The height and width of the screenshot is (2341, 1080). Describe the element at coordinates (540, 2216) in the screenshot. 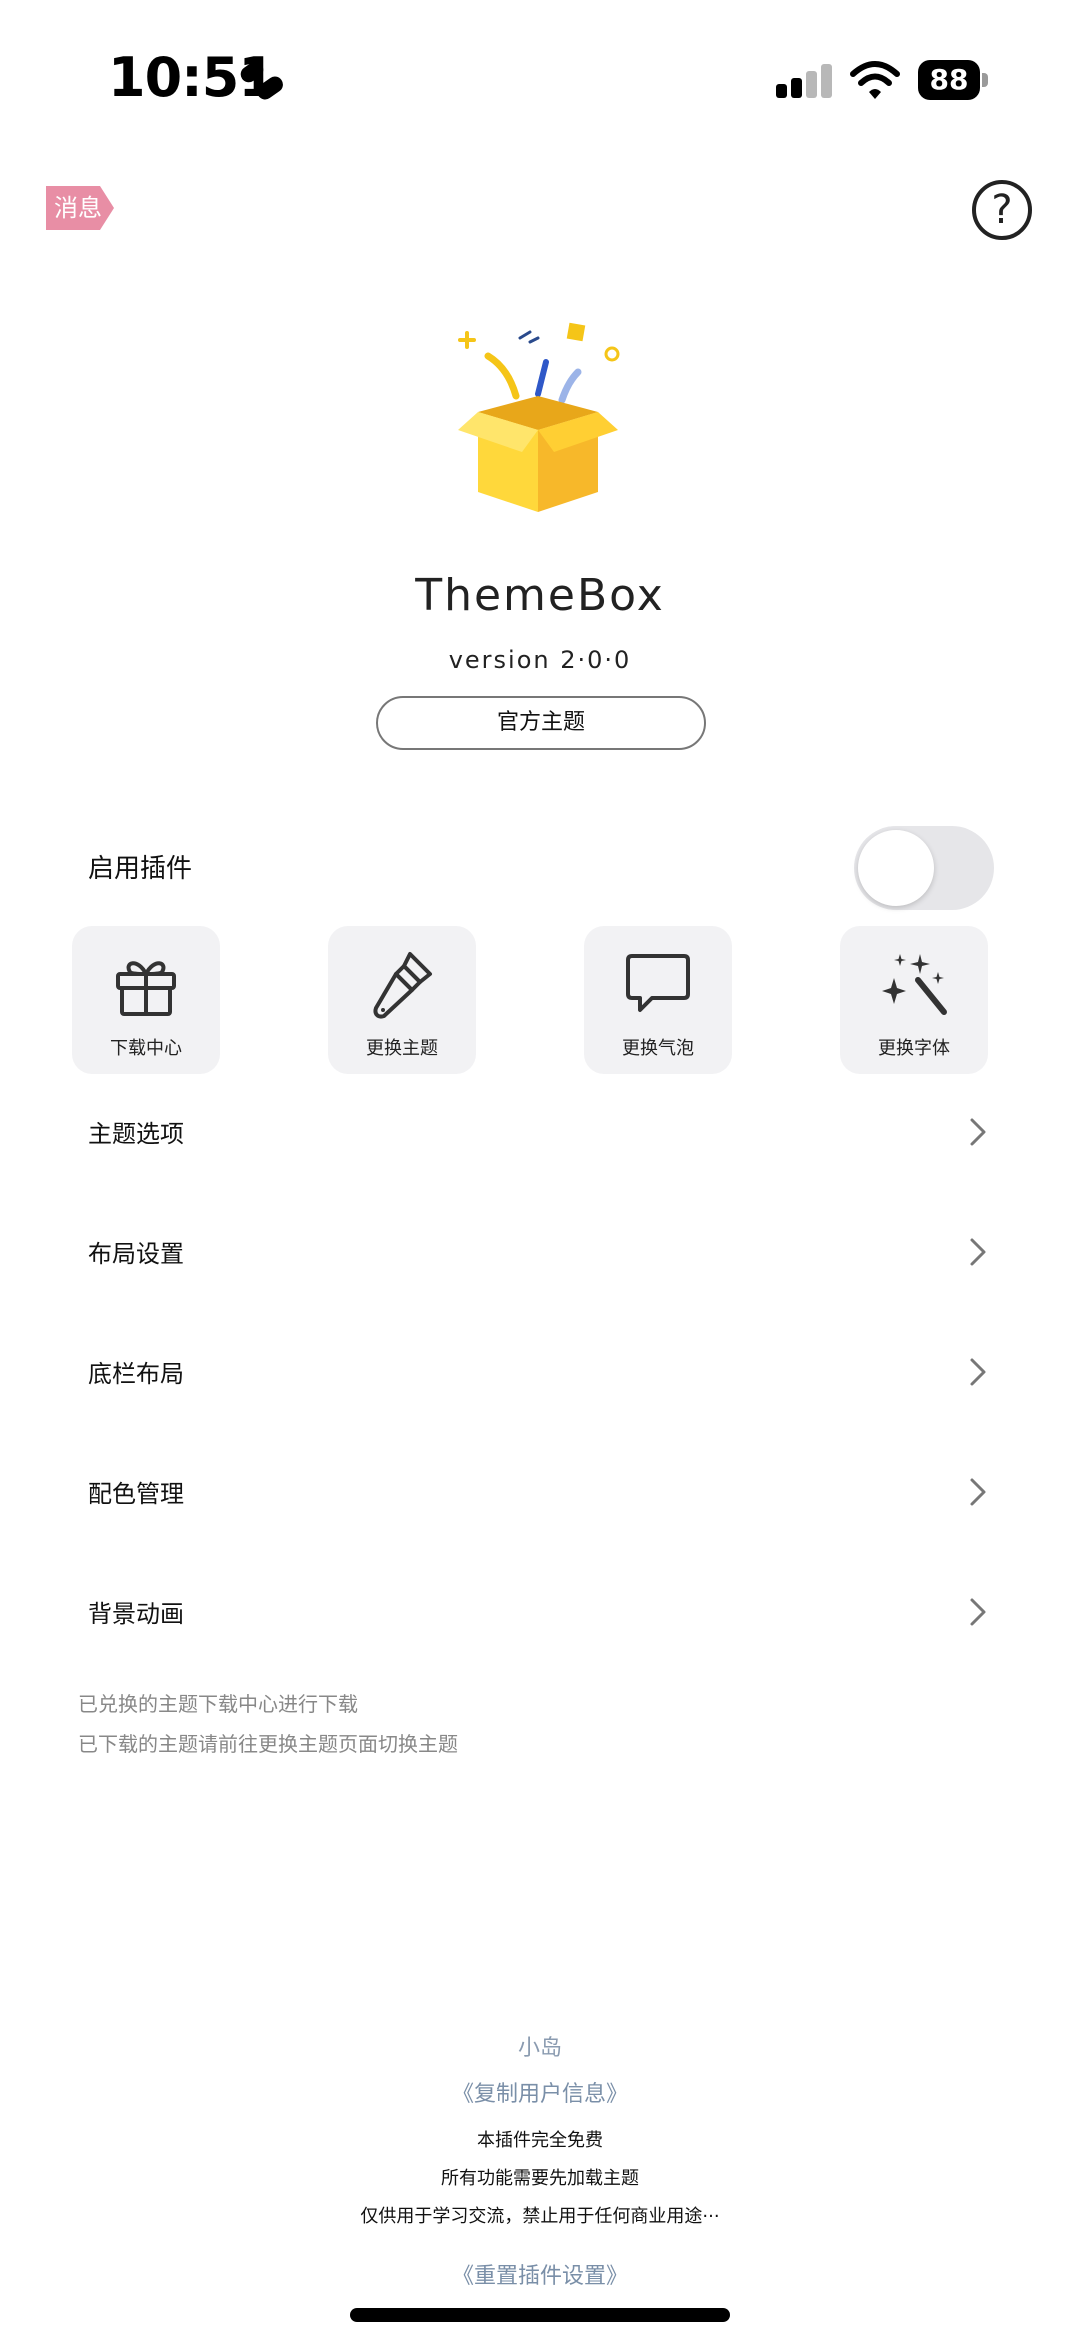

I see `footer-usage-notice: 仅供用于学习交流，禁止用于任何商业用途···` at that location.